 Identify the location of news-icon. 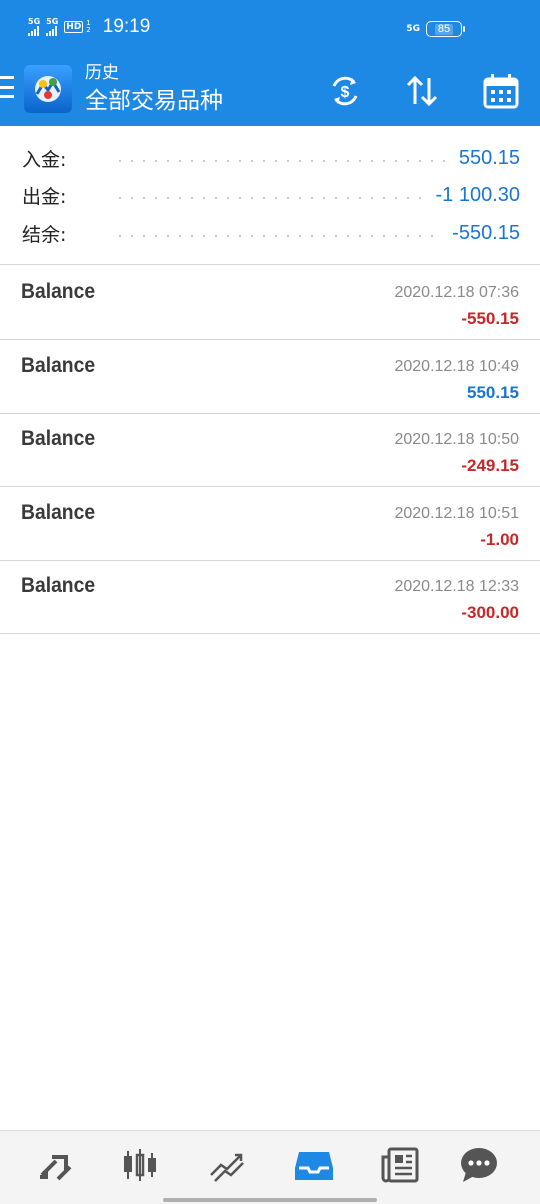
(400, 1165).